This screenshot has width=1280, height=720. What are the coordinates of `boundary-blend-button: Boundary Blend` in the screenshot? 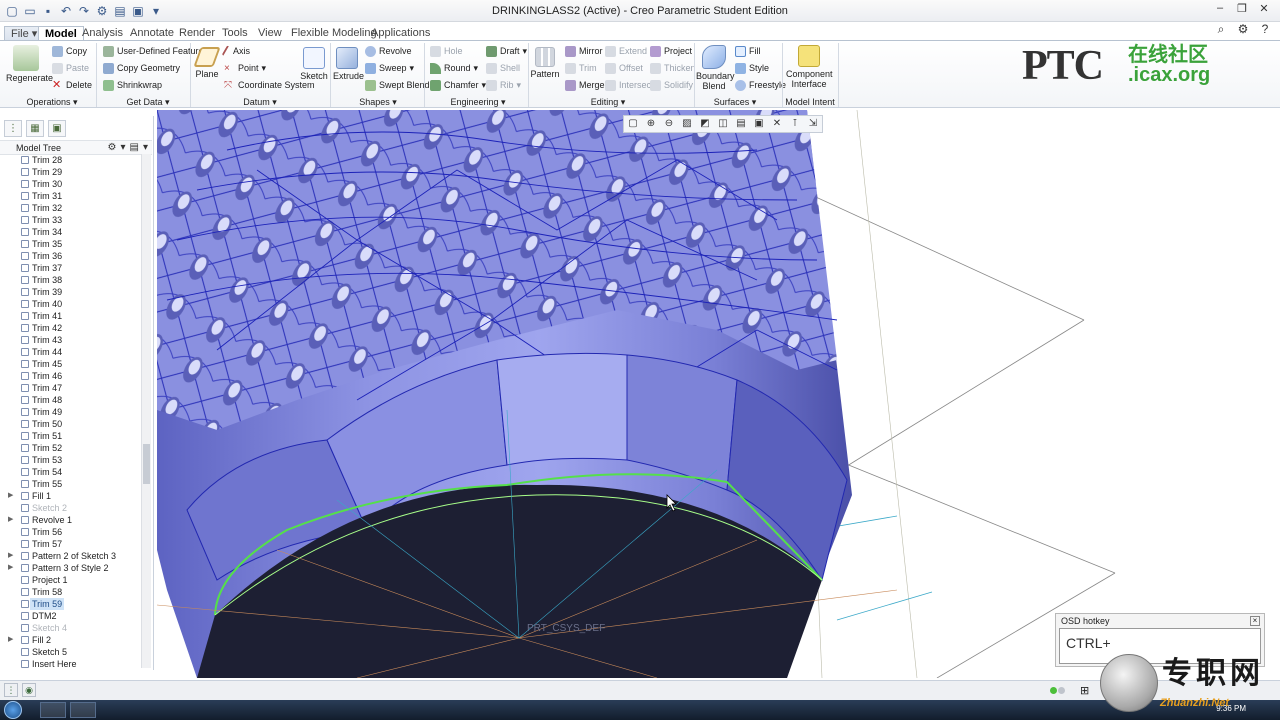 It's located at (715, 68).